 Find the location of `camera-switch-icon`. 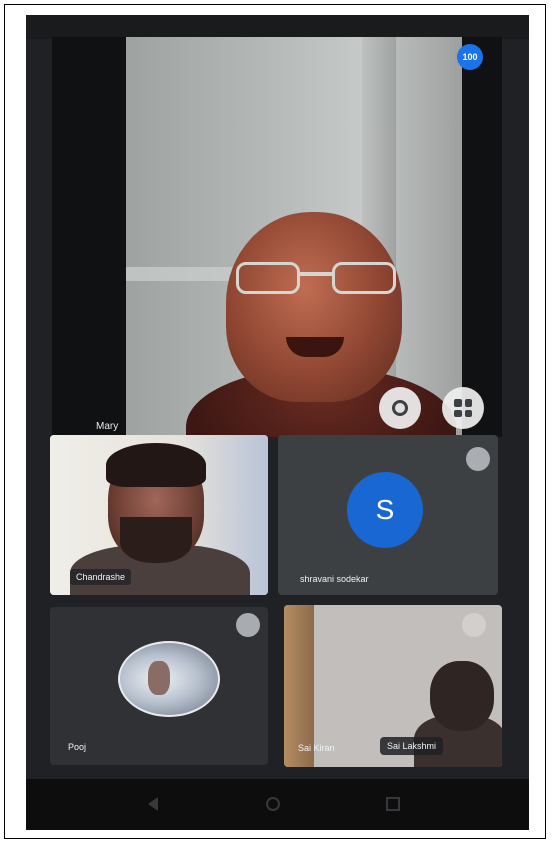

camera-switch-icon is located at coordinates (400, 408).